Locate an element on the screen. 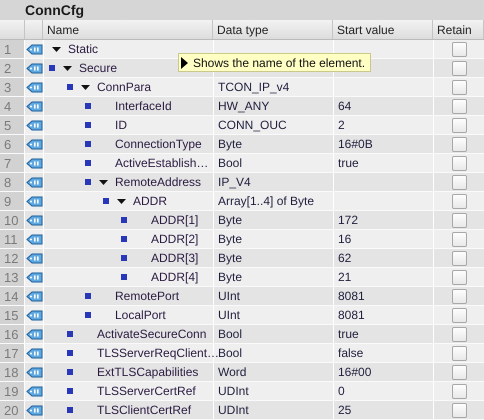 The image size is (484, 420). row-number: 8 is located at coordinates (8, 182).